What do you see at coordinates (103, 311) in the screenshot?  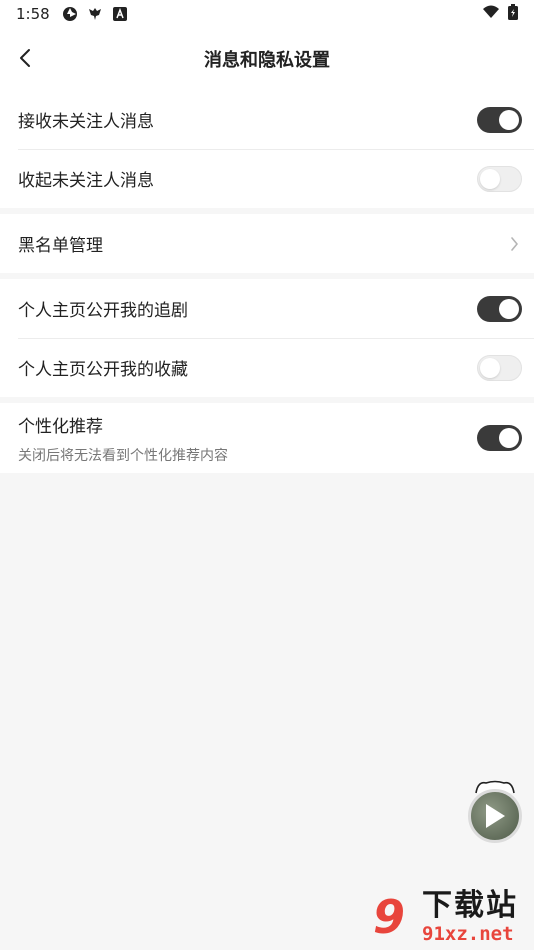 I see `public-follow-drama-label: 个人主页公开我的追剧` at bounding box center [103, 311].